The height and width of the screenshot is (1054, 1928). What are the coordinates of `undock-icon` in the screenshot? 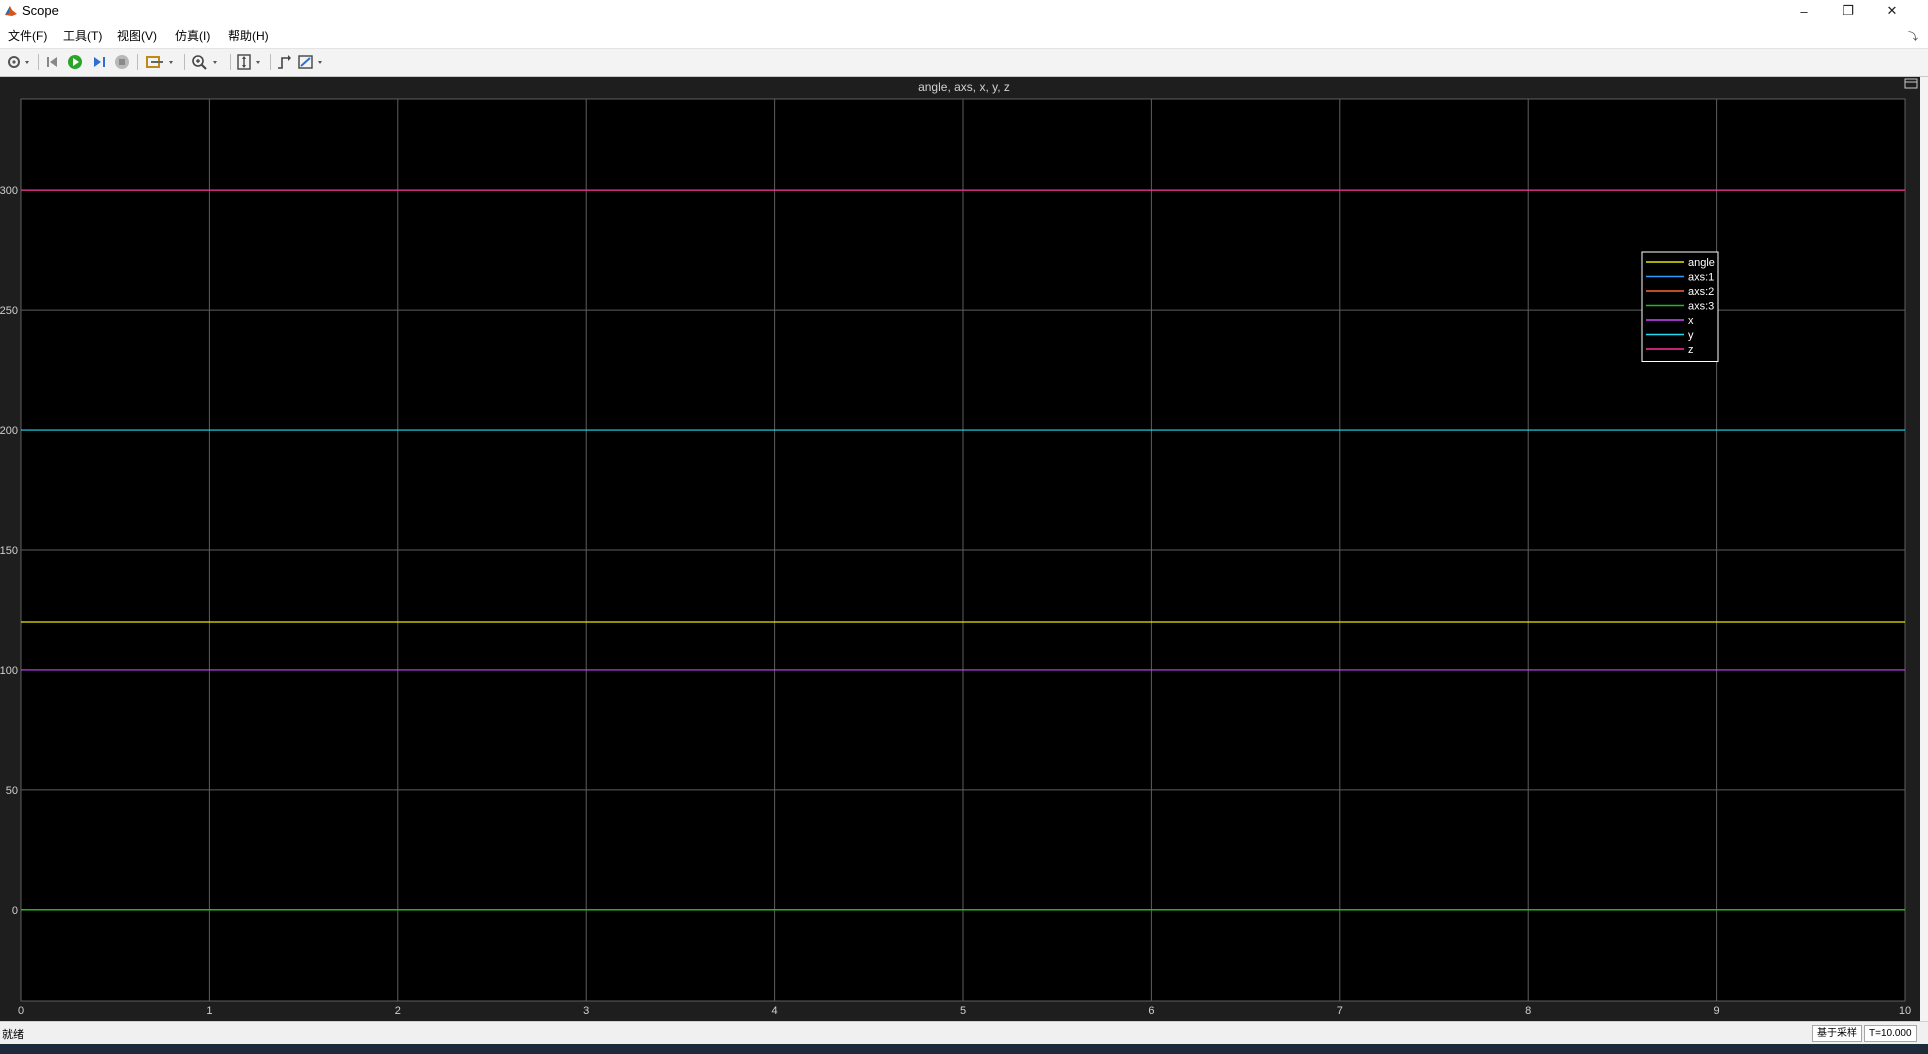 It's located at (1911, 83).